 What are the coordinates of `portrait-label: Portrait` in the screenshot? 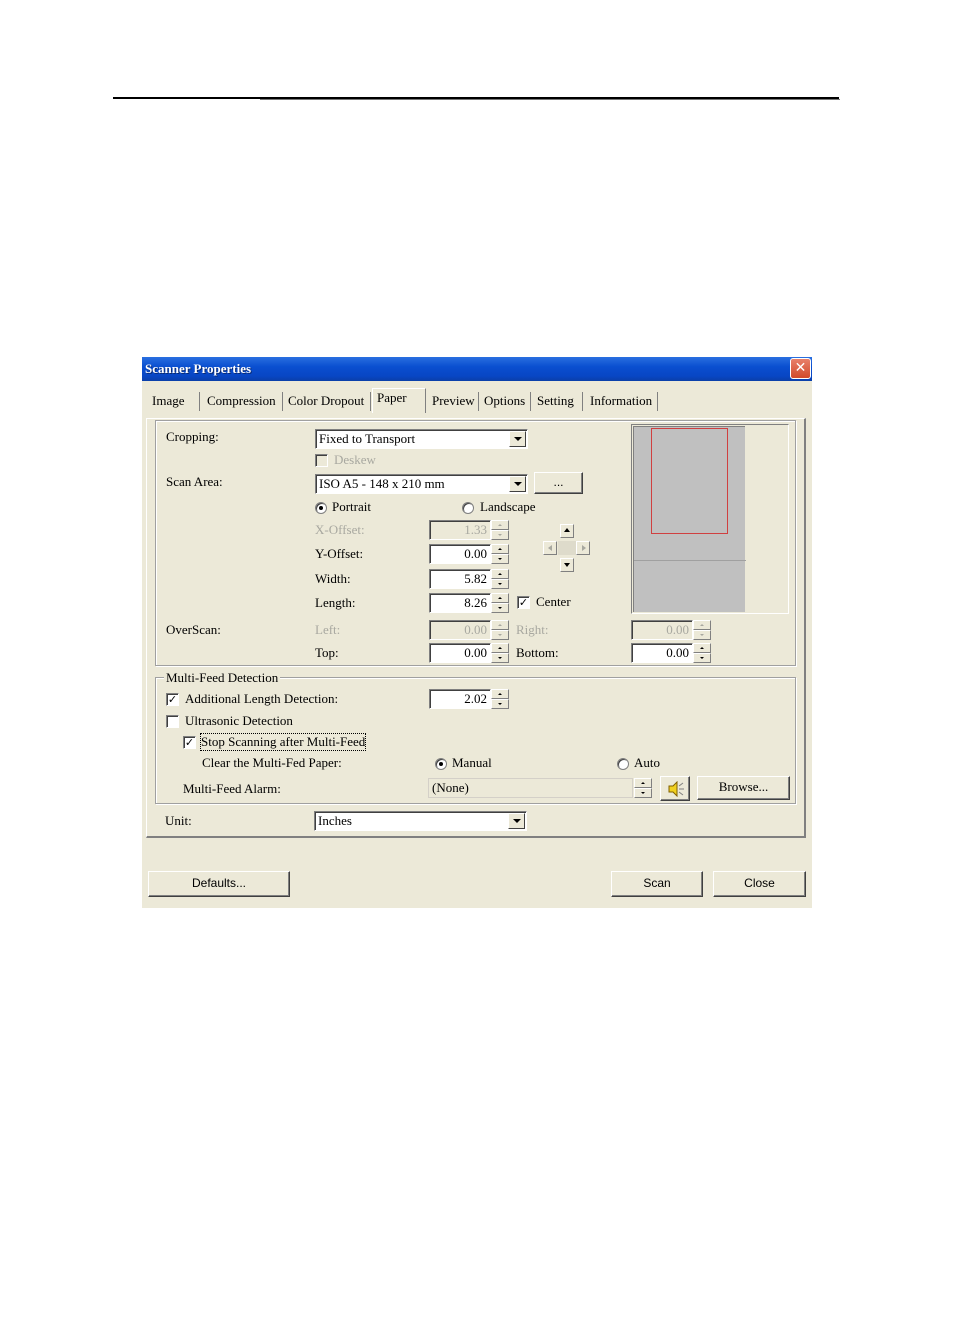 It's located at (351, 506).